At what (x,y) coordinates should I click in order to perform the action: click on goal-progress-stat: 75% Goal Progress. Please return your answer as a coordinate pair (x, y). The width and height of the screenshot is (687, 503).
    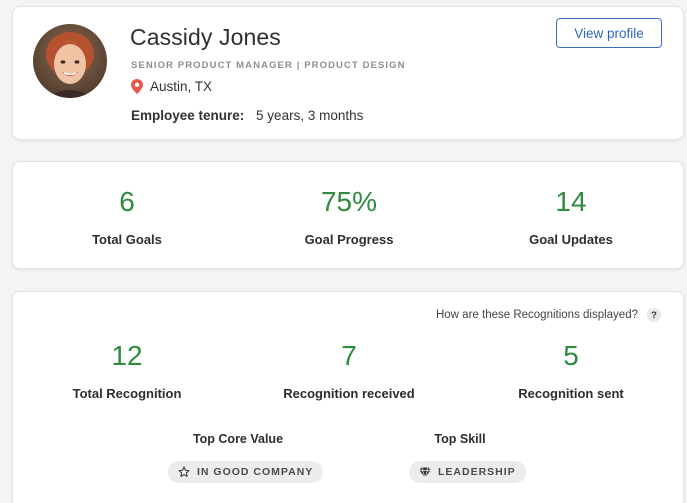
    Looking at the image, I should click on (349, 216).